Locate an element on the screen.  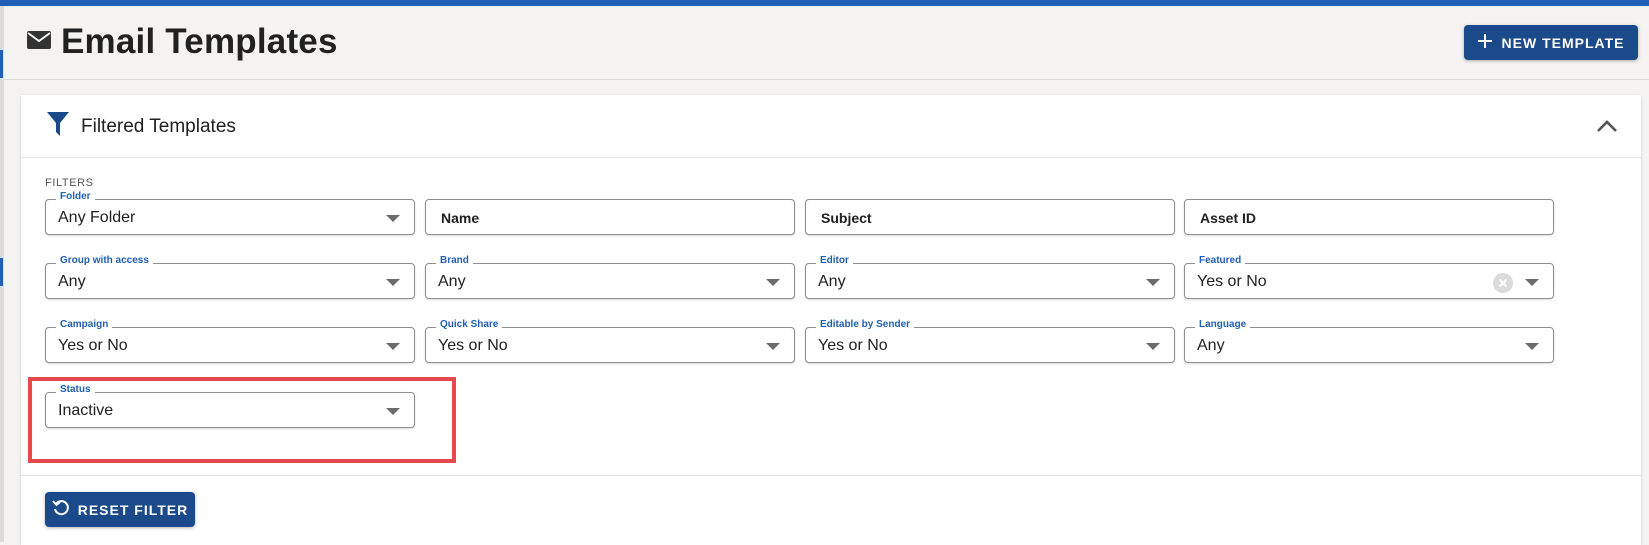
featured-value: Yes or No is located at coordinates (1232, 281).